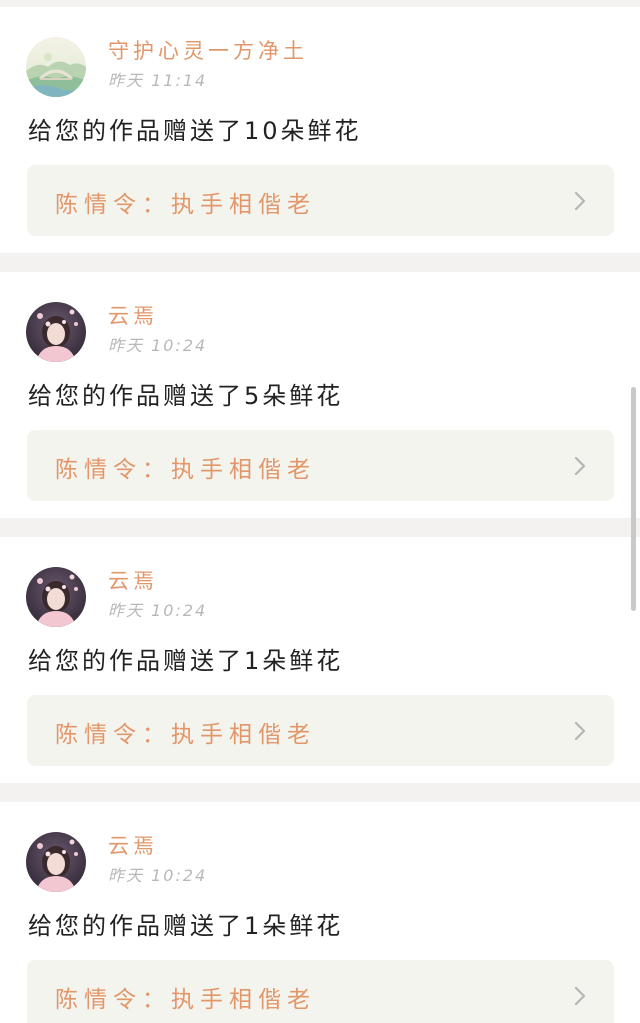  What do you see at coordinates (186, 396) in the screenshot?
I see `gift-message: 给您的作品赠送了5朵鲜花` at bounding box center [186, 396].